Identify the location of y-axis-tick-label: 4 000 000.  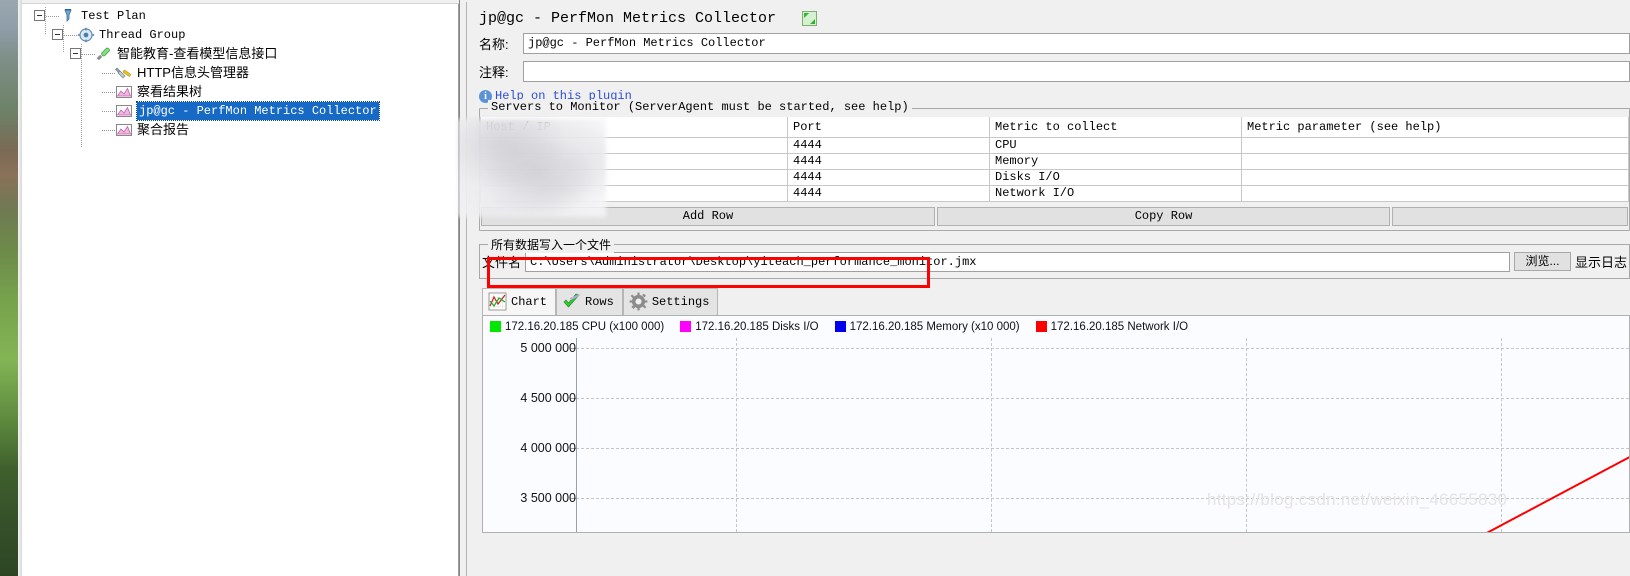
(548, 447).